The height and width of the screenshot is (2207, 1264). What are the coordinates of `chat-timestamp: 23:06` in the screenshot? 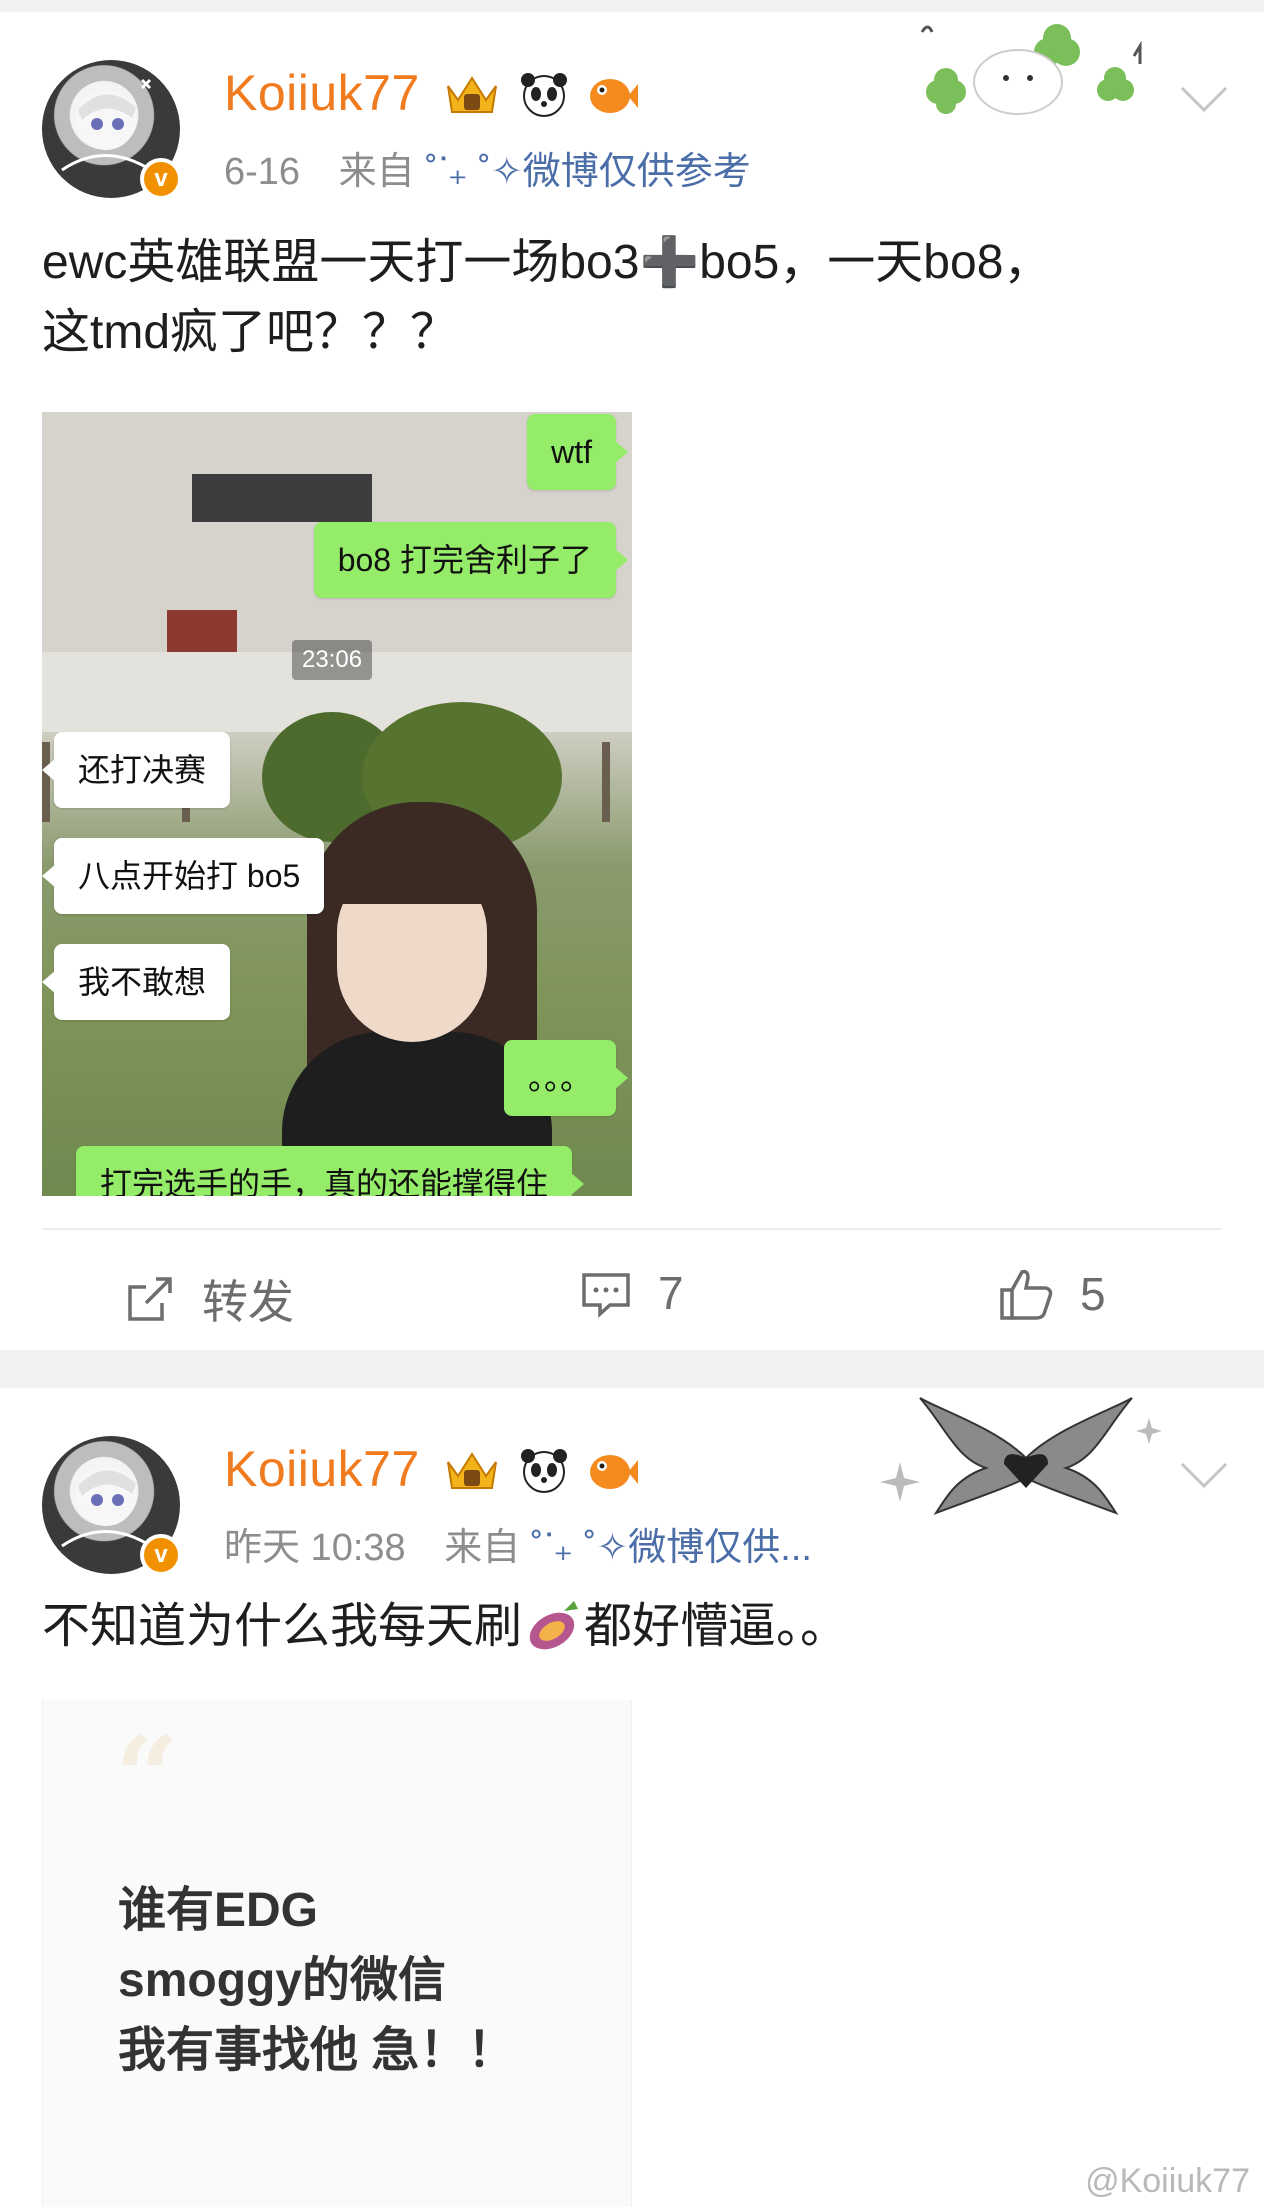 It's located at (332, 660).